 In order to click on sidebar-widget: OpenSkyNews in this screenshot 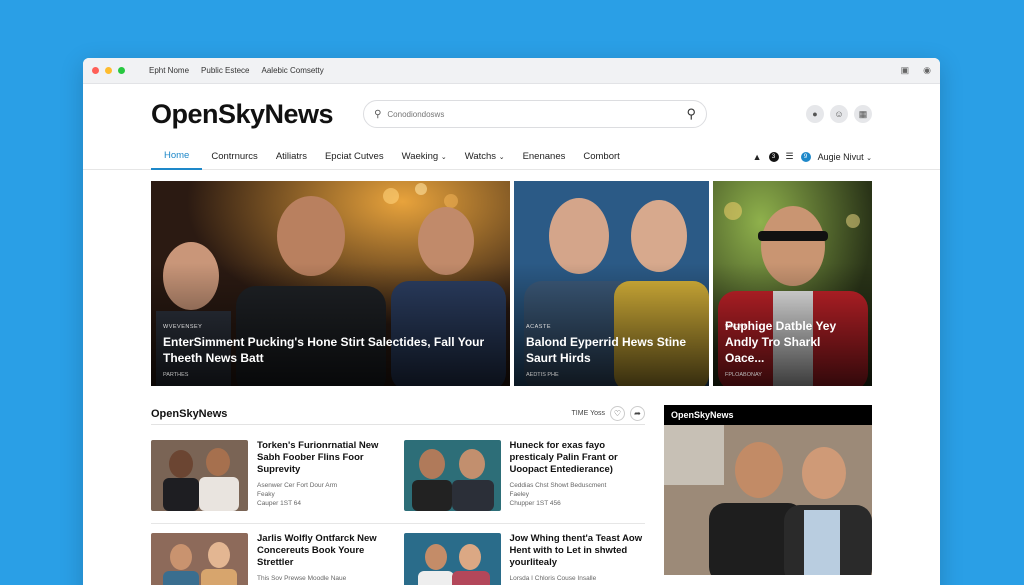, I will do `click(768, 490)`.